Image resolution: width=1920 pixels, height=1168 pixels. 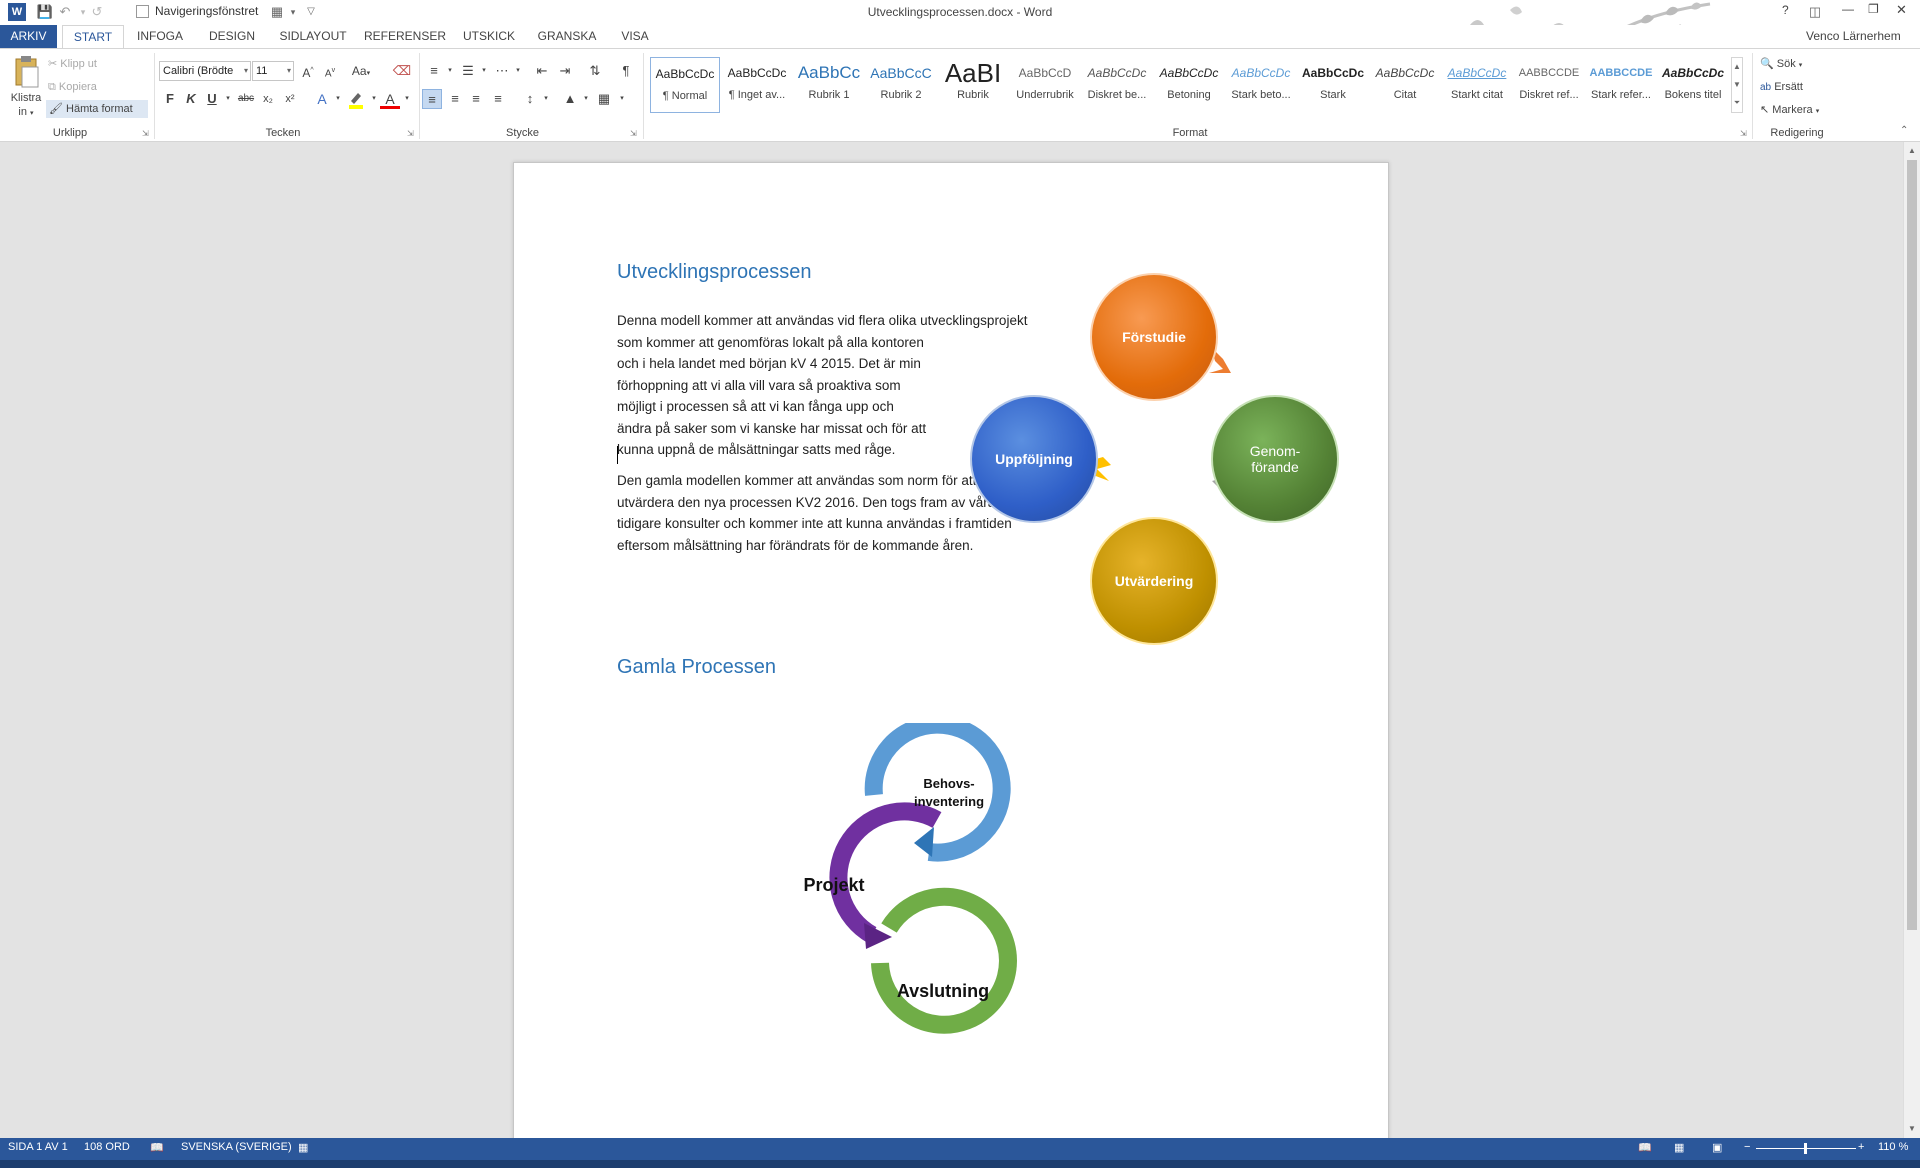 What do you see at coordinates (232, 36) in the screenshot?
I see `tab-design: DESIGN` at bounding box center [232, 36].